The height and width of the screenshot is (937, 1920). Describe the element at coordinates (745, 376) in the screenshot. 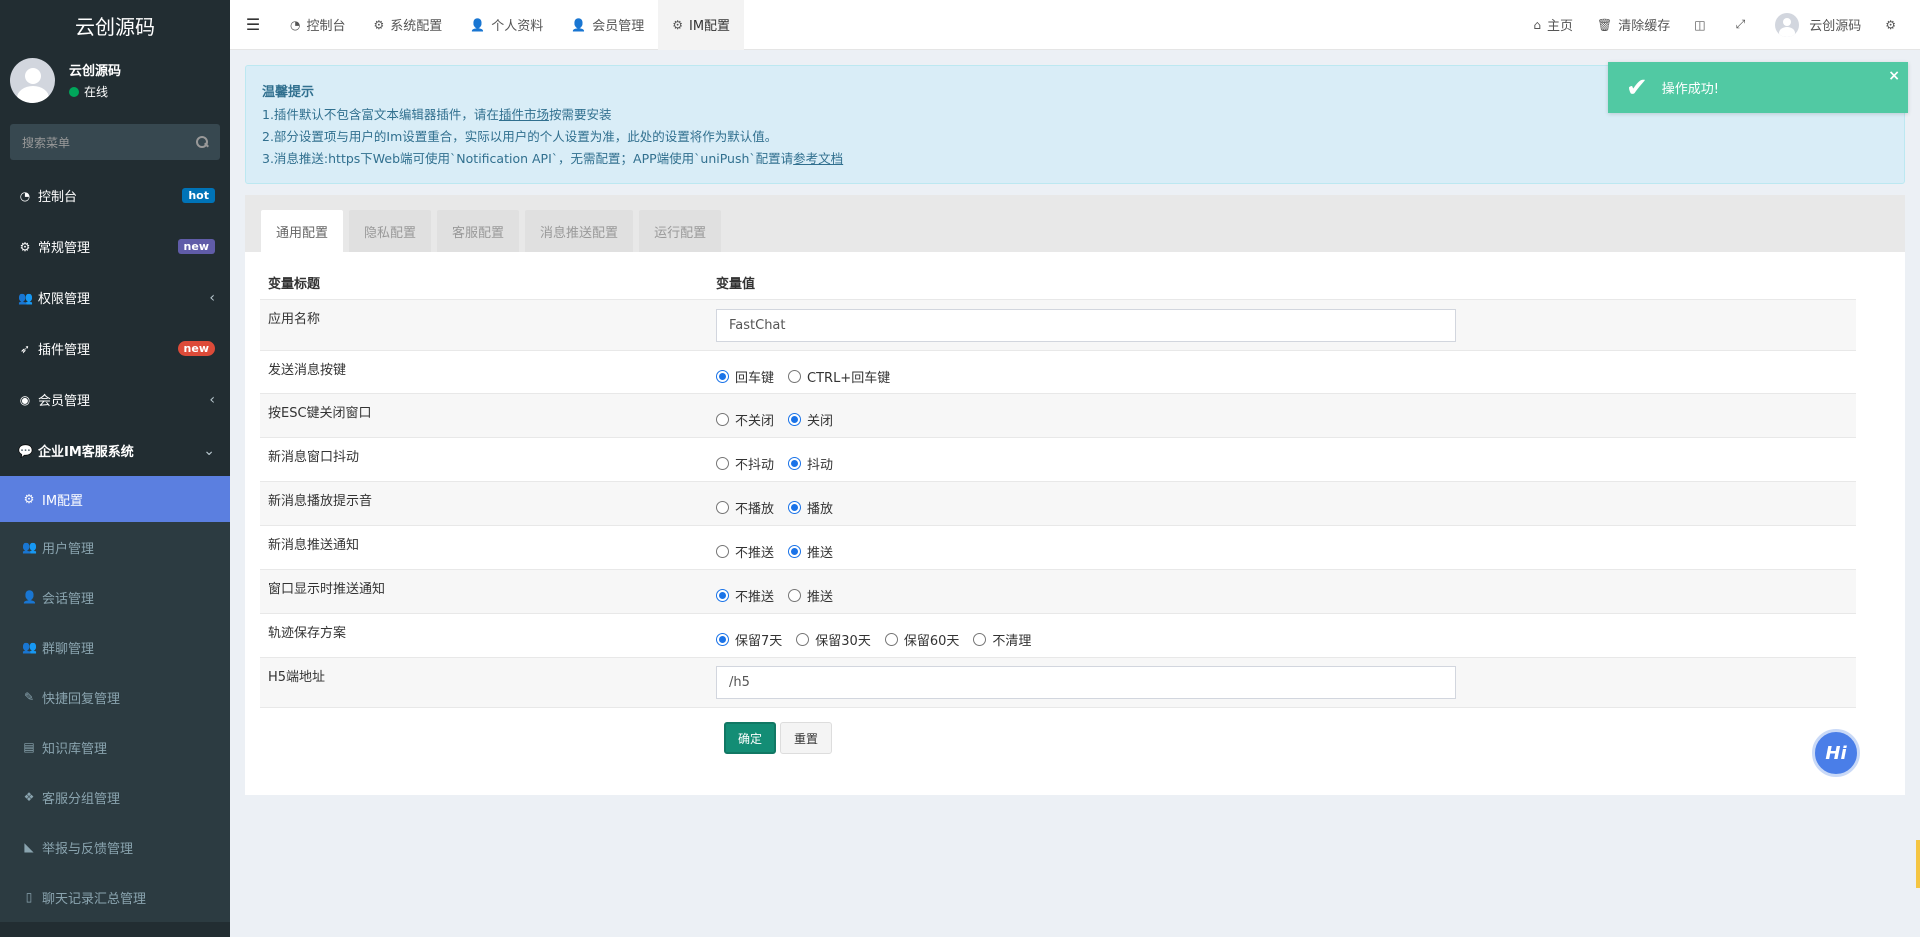

I see `radio-enter: 回车键` at that location.